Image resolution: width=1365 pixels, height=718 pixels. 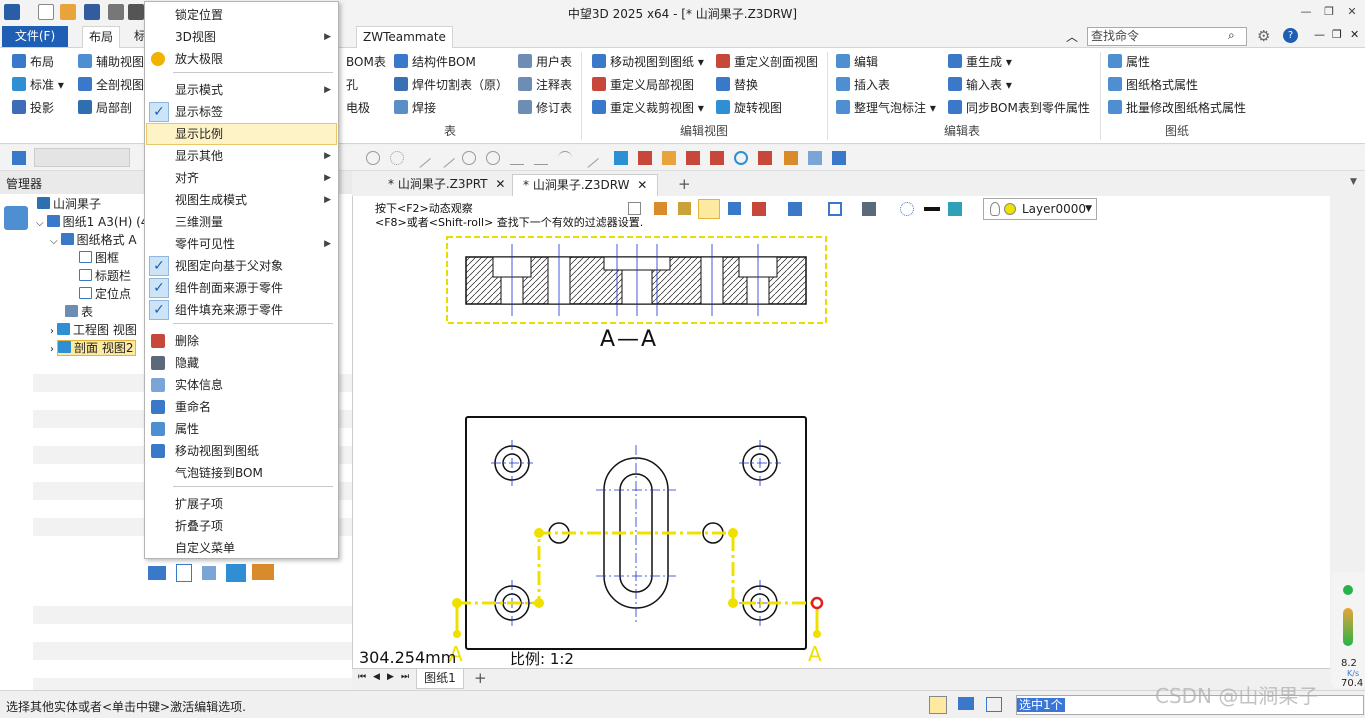 I want to click on ribbon-btn-note-table: 注释表, so click(x=545, y=85).